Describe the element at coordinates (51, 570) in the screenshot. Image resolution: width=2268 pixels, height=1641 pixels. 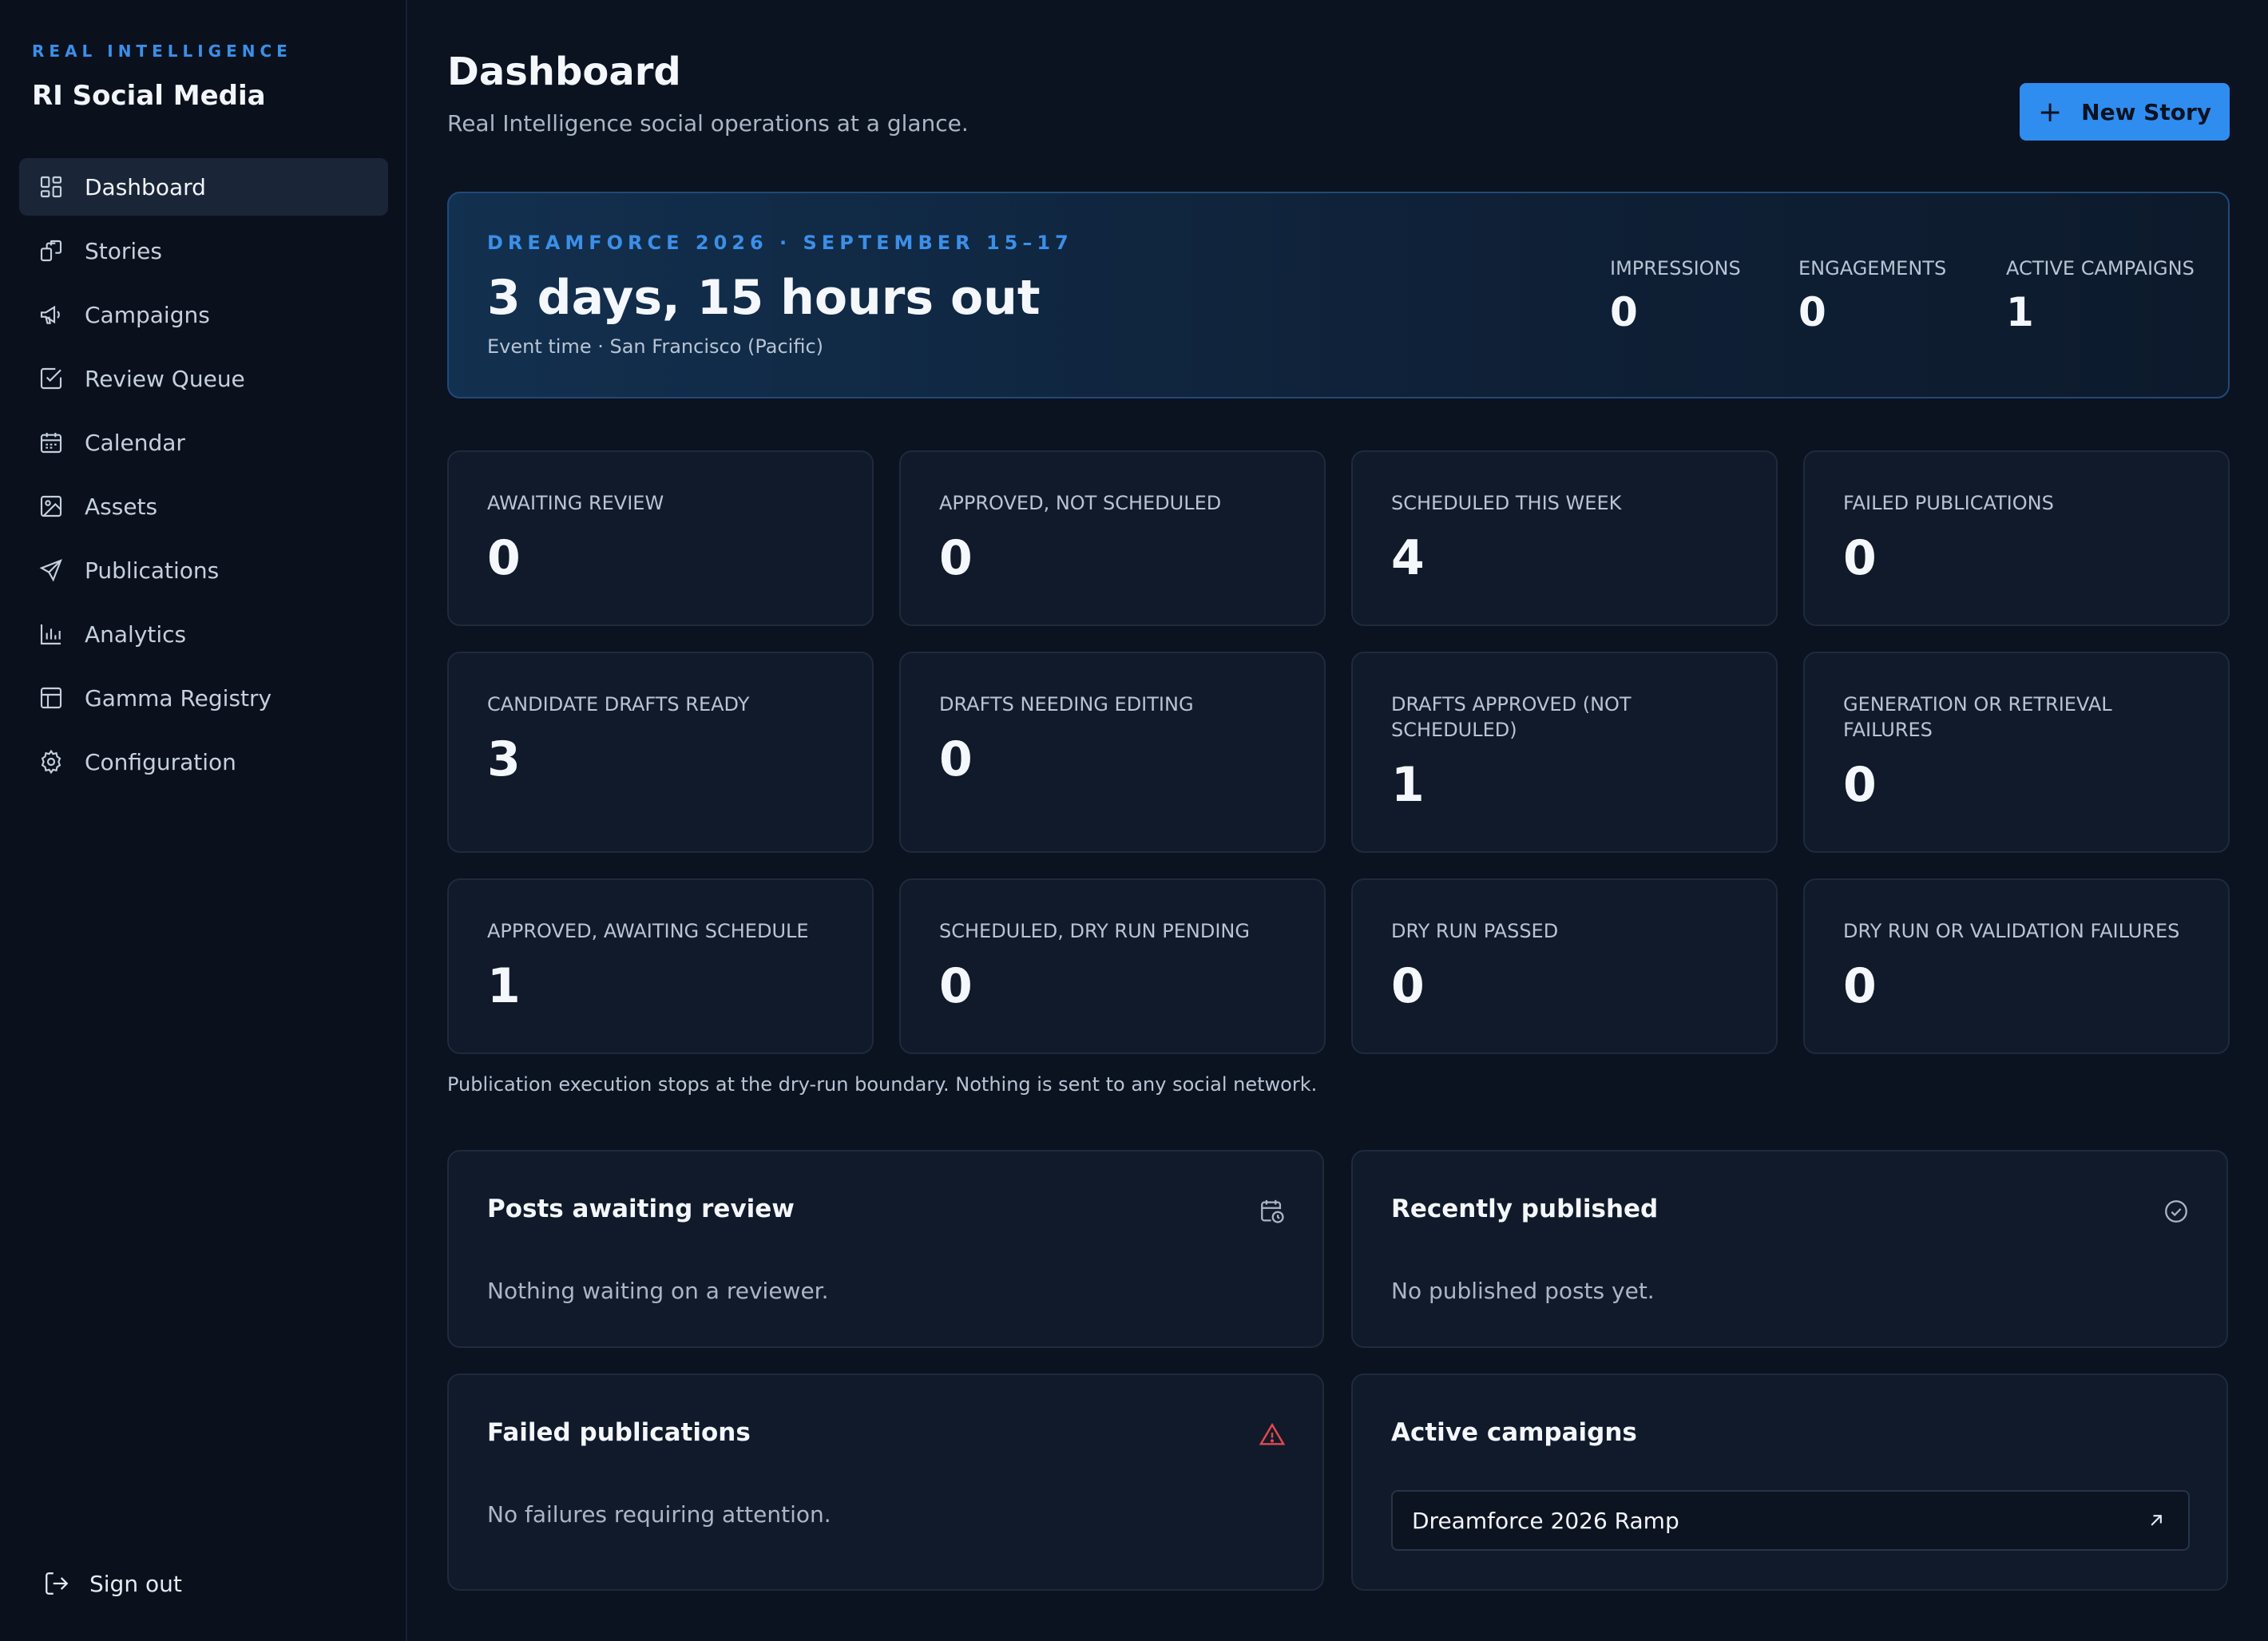
I see `send-icon` at that location.